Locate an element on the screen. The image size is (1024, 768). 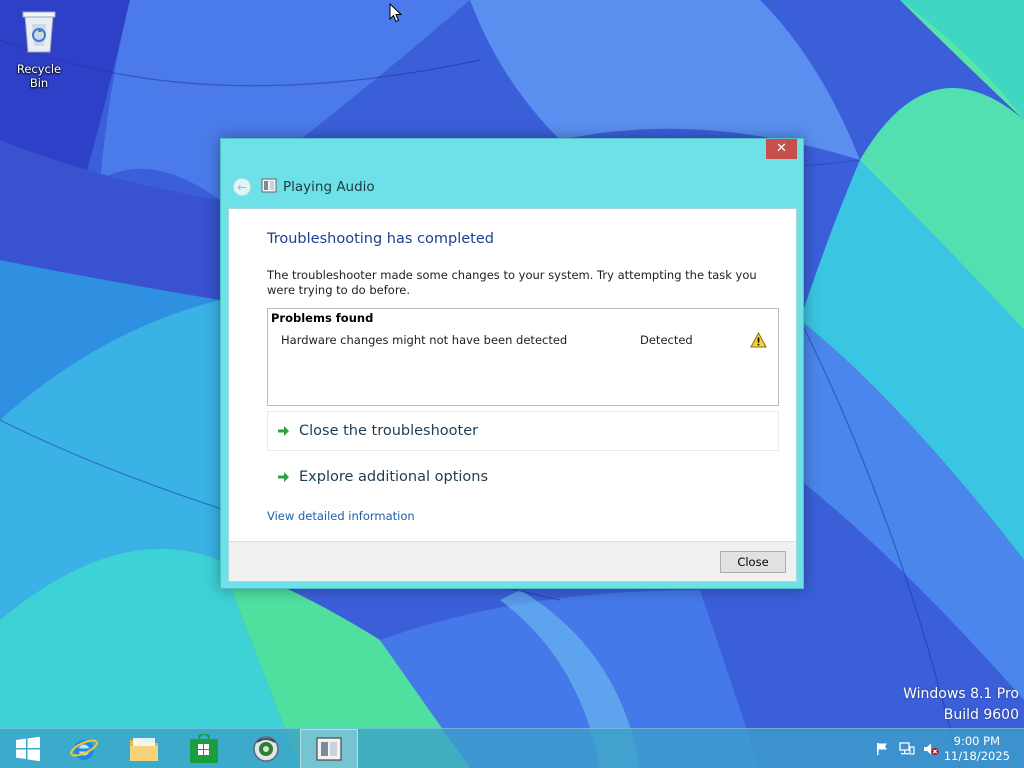
problems-found-title: Problems found is located at coordinates (322, 318).